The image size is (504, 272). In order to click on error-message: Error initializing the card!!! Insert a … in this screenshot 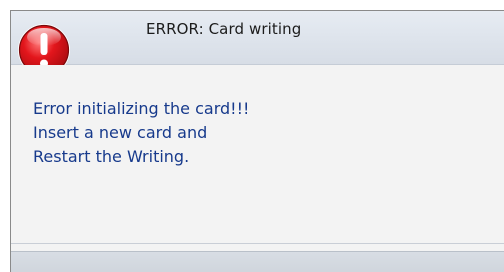, I will do `click(141, 133)`.